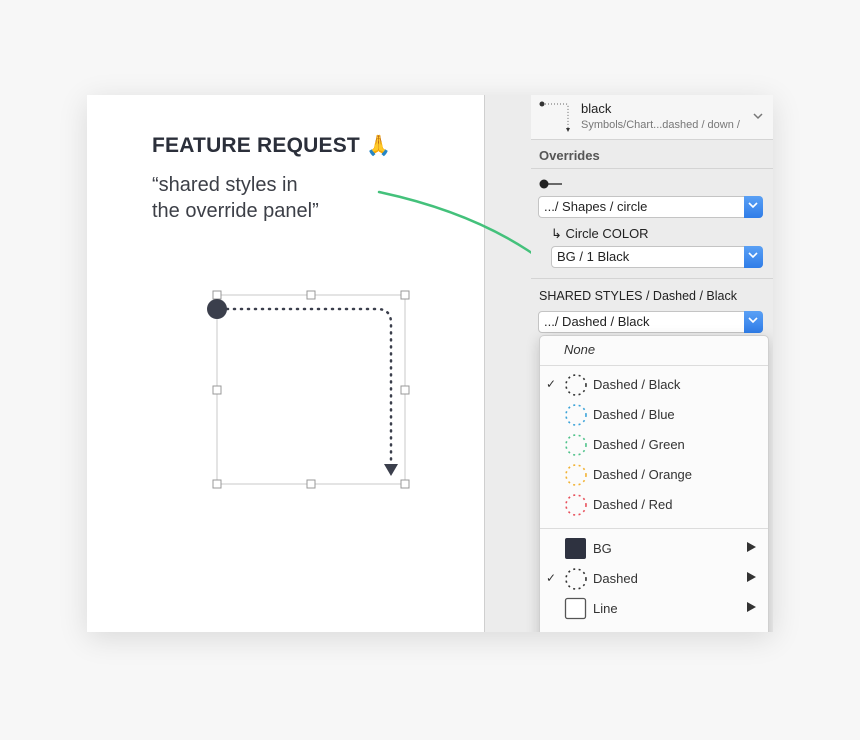  I want to click on menu-item-dashed-green: Dashed / Green, so click(654, 445).